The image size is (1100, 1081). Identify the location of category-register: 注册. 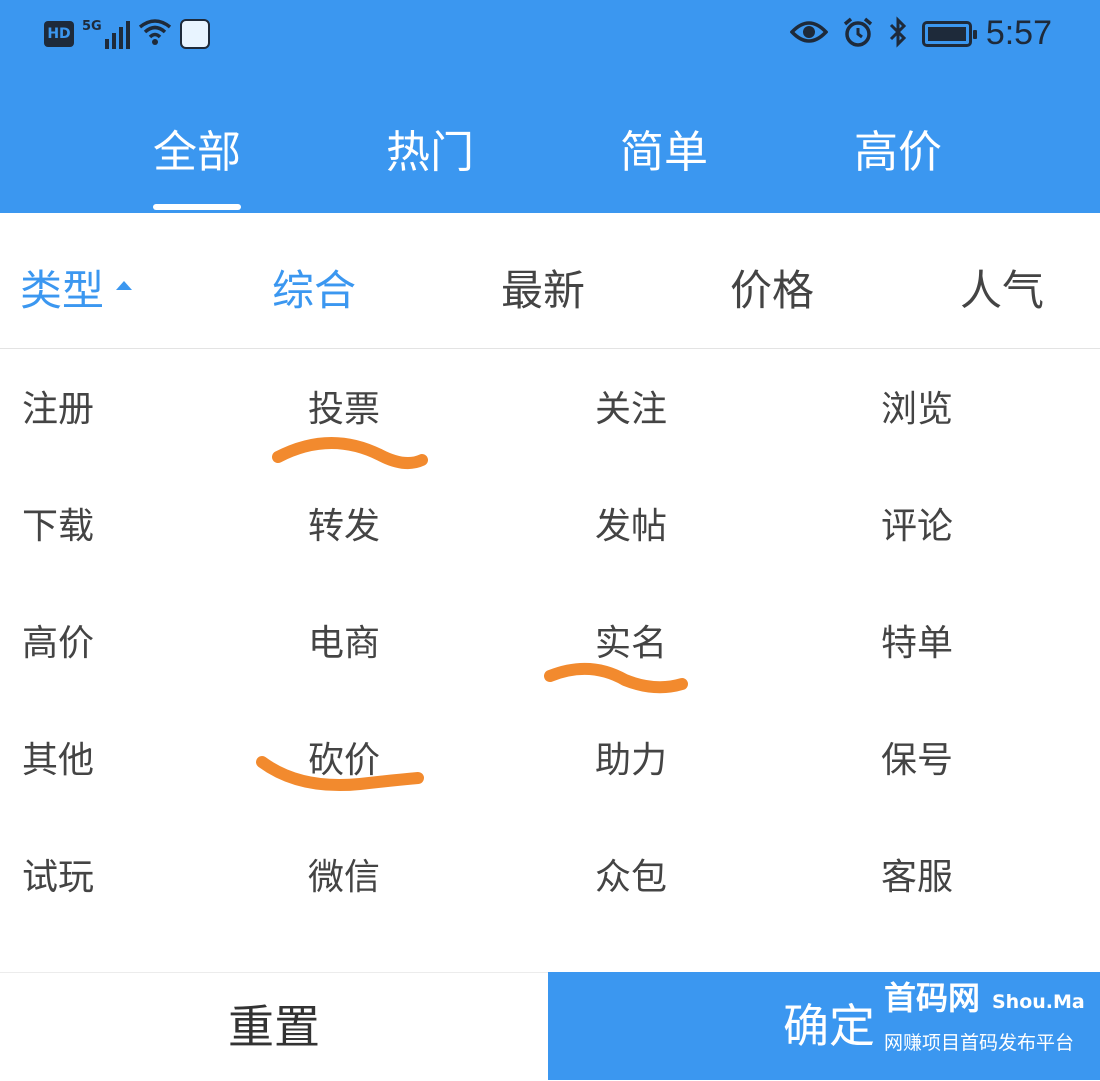
(58, 406).